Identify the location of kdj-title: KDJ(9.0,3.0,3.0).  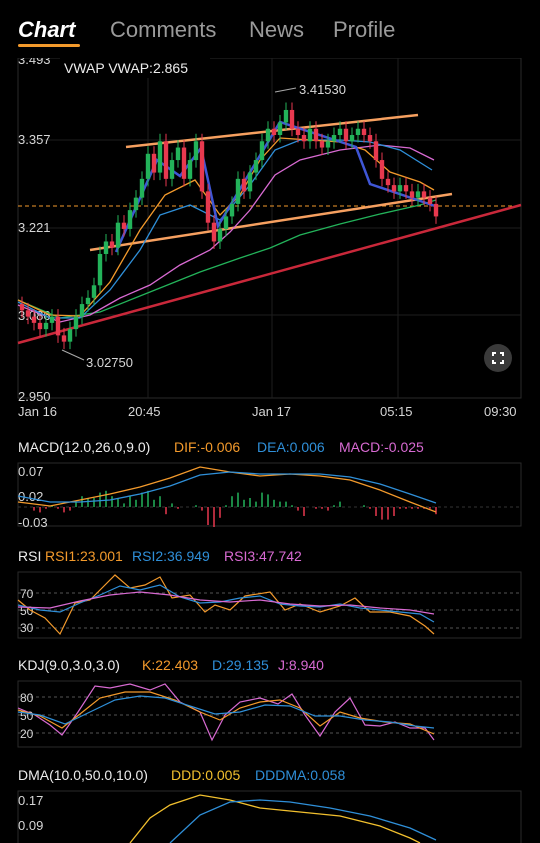
(69, 665).